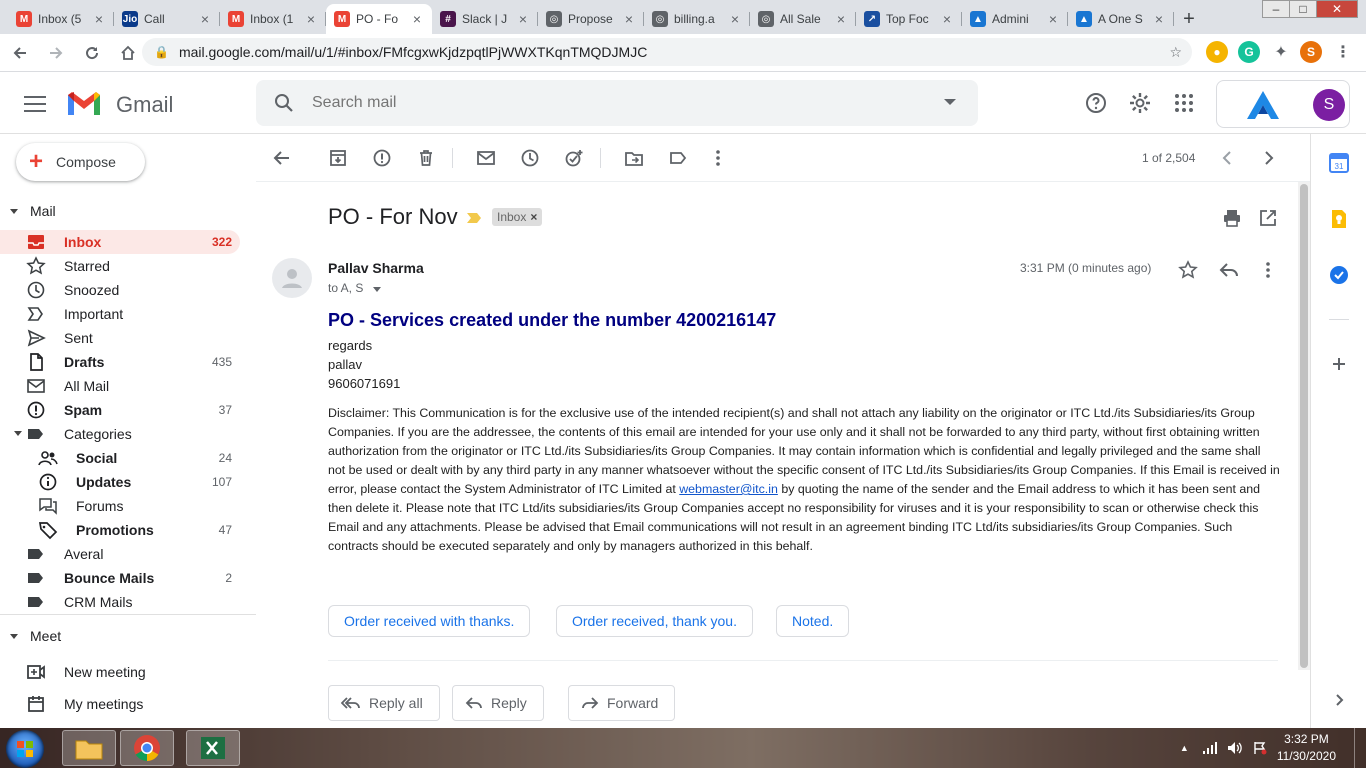 This screenshot has height=768, width=1366. What do you see at coordinates (376, 268) in the screenshot?
I see `sender-name: Pallav Sharma` at bounding box center [376, 268].